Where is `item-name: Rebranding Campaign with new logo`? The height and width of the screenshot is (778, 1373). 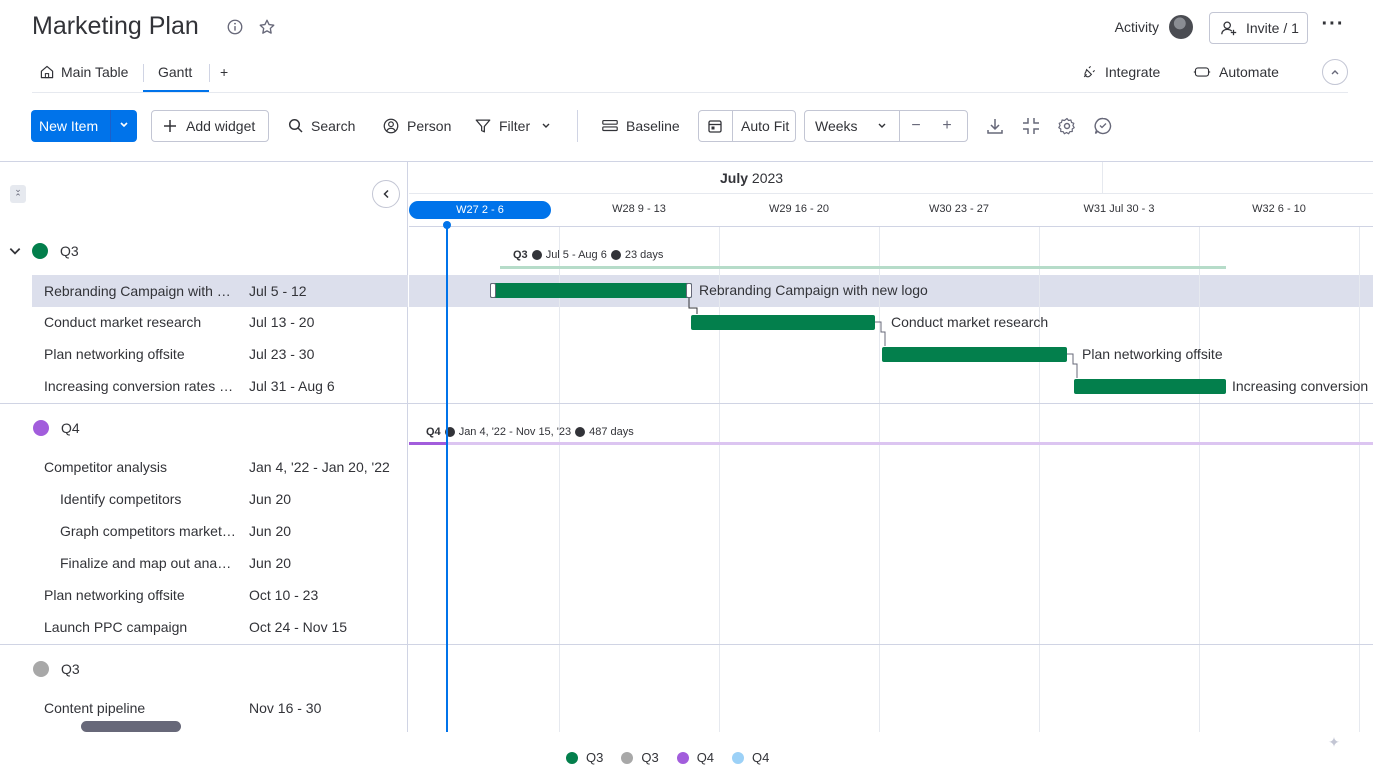 item-name: Rebranding Campaign with new logo is located at coordinates (140, 291).